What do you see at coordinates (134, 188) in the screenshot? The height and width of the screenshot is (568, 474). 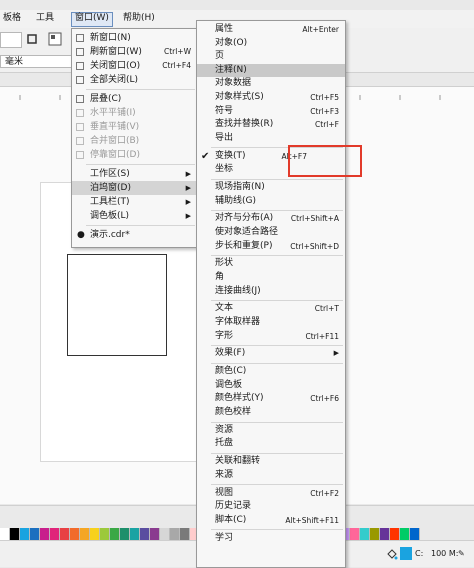 I see `window-menu-item: 泊坞窗(D) ▶` at bounding box center [134, 188].